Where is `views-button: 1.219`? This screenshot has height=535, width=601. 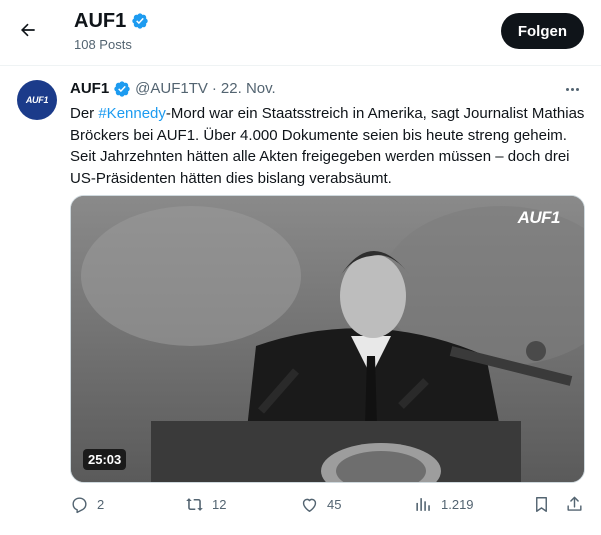 views-button: 1.219 is located at coordinates (444, 504).